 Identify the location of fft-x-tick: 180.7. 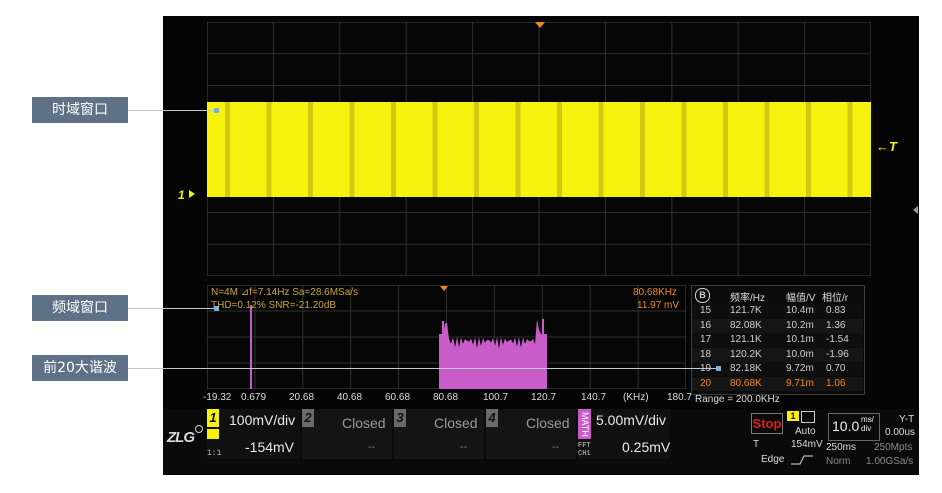
(680, 397).